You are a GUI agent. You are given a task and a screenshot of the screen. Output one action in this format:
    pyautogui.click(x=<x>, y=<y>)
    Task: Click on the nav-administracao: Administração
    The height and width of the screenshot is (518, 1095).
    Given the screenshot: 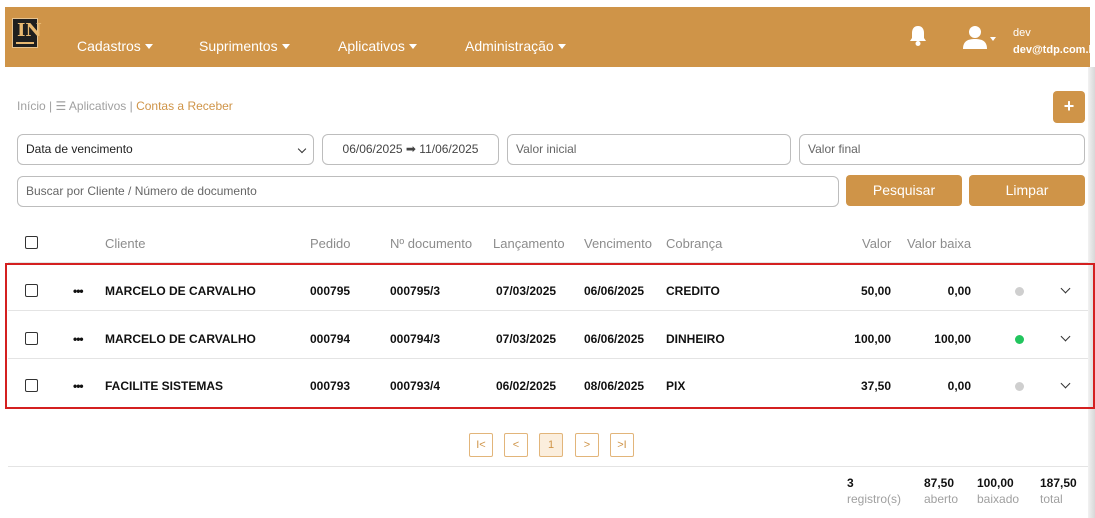 What is the action you would take?
    pyautogui.click(x=515, y=46)
    